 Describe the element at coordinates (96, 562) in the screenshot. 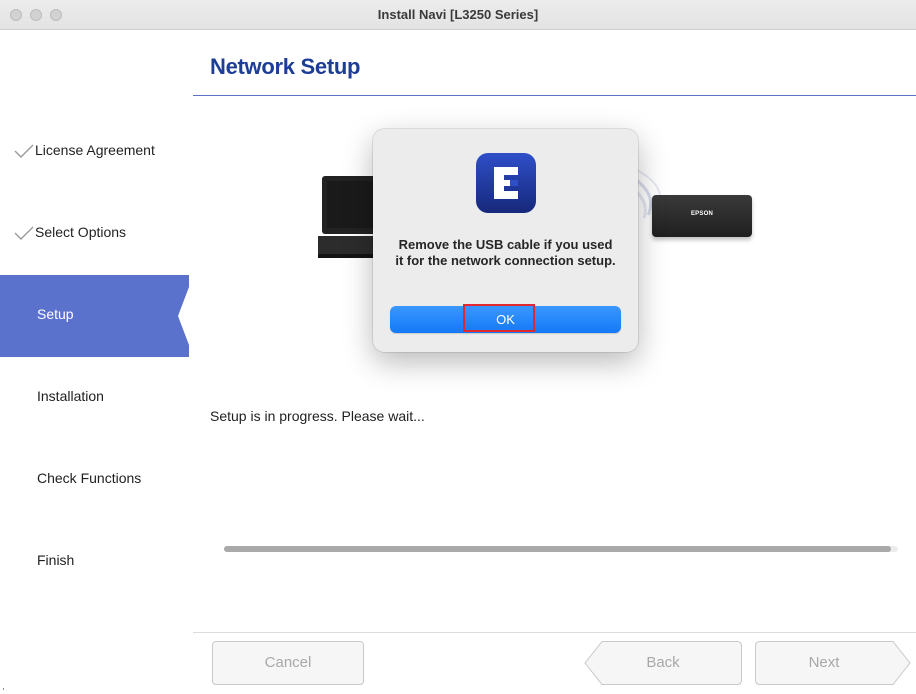

I see `sidebar-step-finish: Finish` at that location.